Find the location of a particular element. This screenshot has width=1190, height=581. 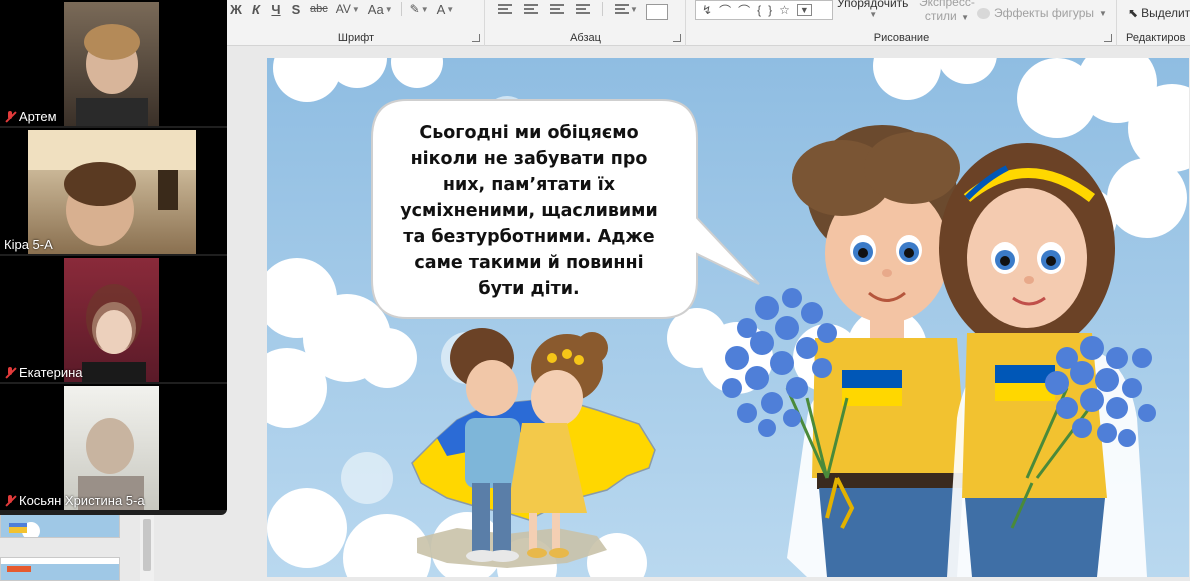

editing-group-label: Редактиров is located at coordinates (1156, 38).